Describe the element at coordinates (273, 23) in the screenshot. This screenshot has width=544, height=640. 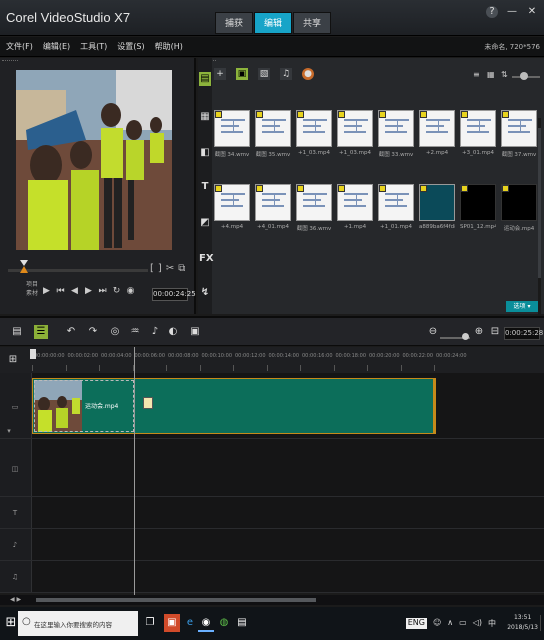
I see `tab-edit: 编辑` at that location.